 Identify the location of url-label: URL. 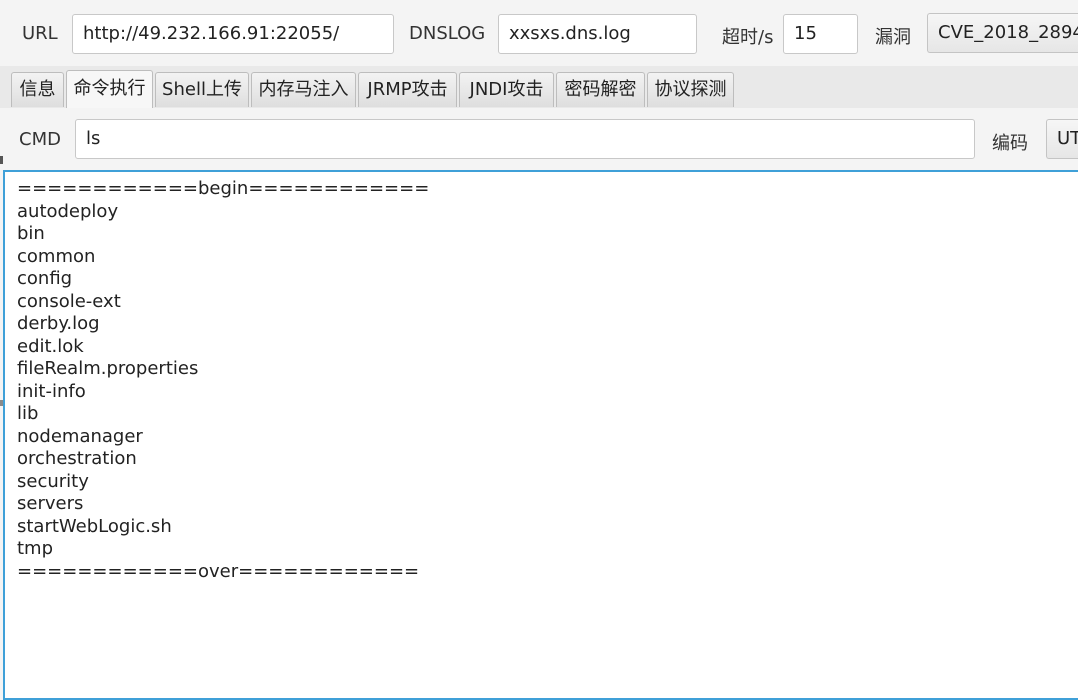
(40, 33).